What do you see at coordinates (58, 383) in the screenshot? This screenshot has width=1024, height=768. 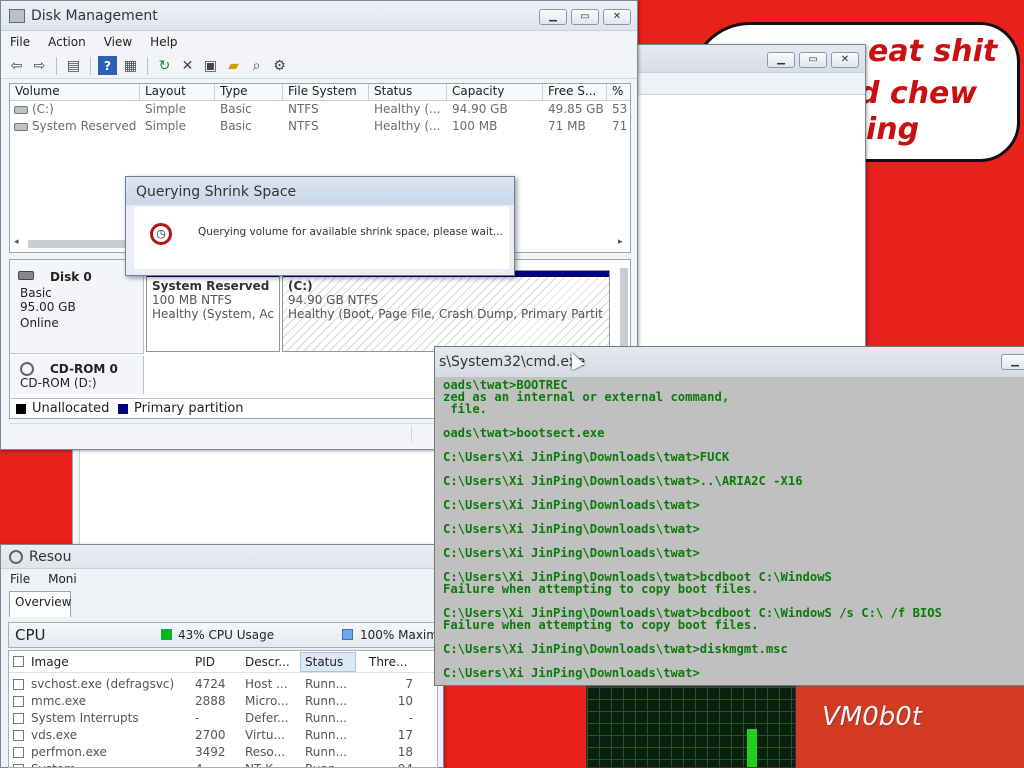 I see `cdrom-drive: CD-ROM (D:)` at bounding box center [58, 383].